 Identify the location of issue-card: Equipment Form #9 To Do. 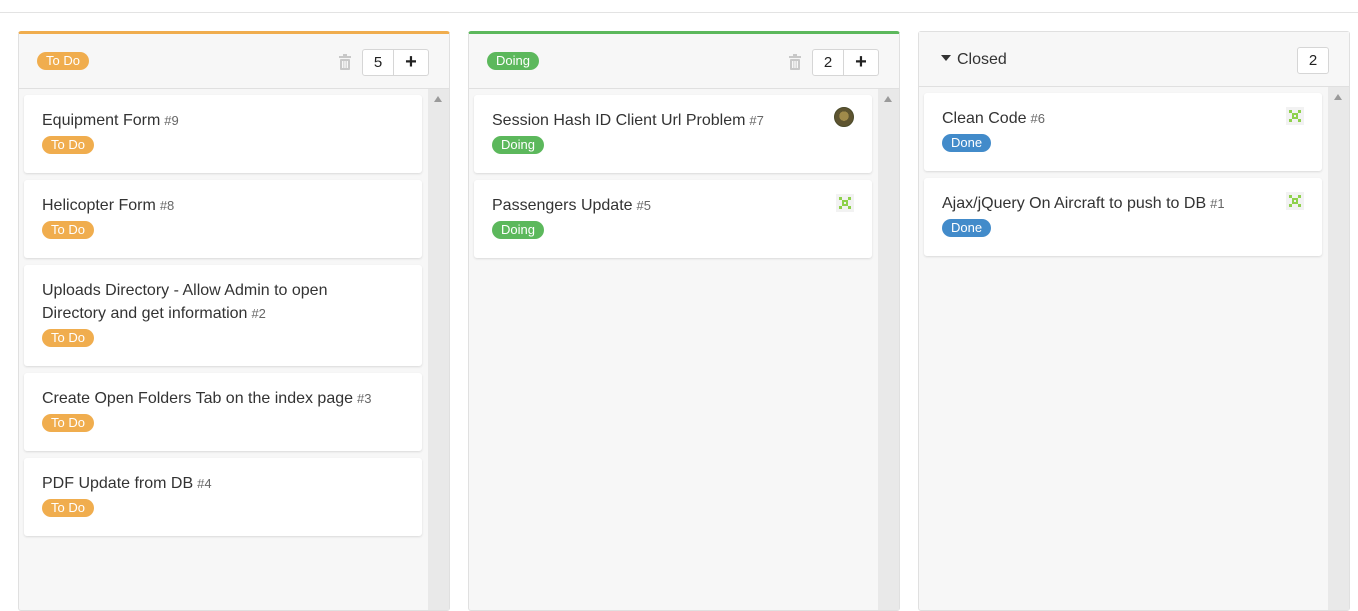
(223, 134).